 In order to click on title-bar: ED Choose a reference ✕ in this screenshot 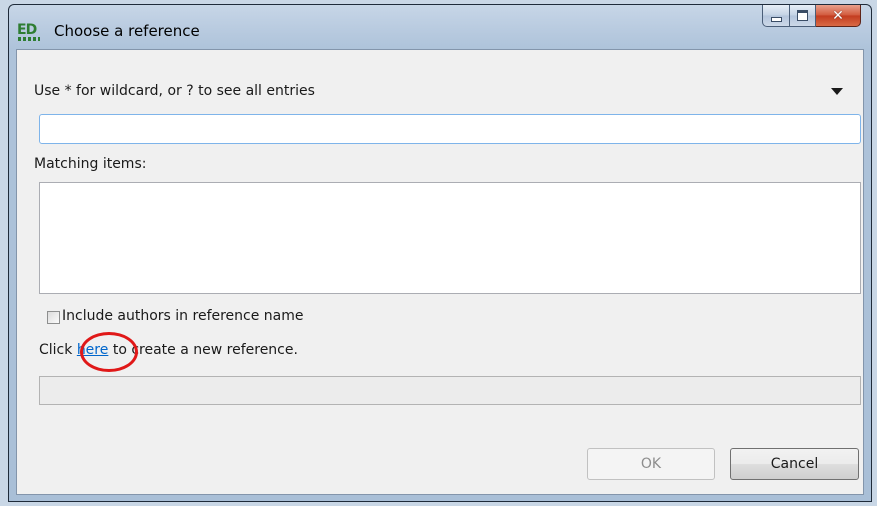, I will do `click(440, 27)`.